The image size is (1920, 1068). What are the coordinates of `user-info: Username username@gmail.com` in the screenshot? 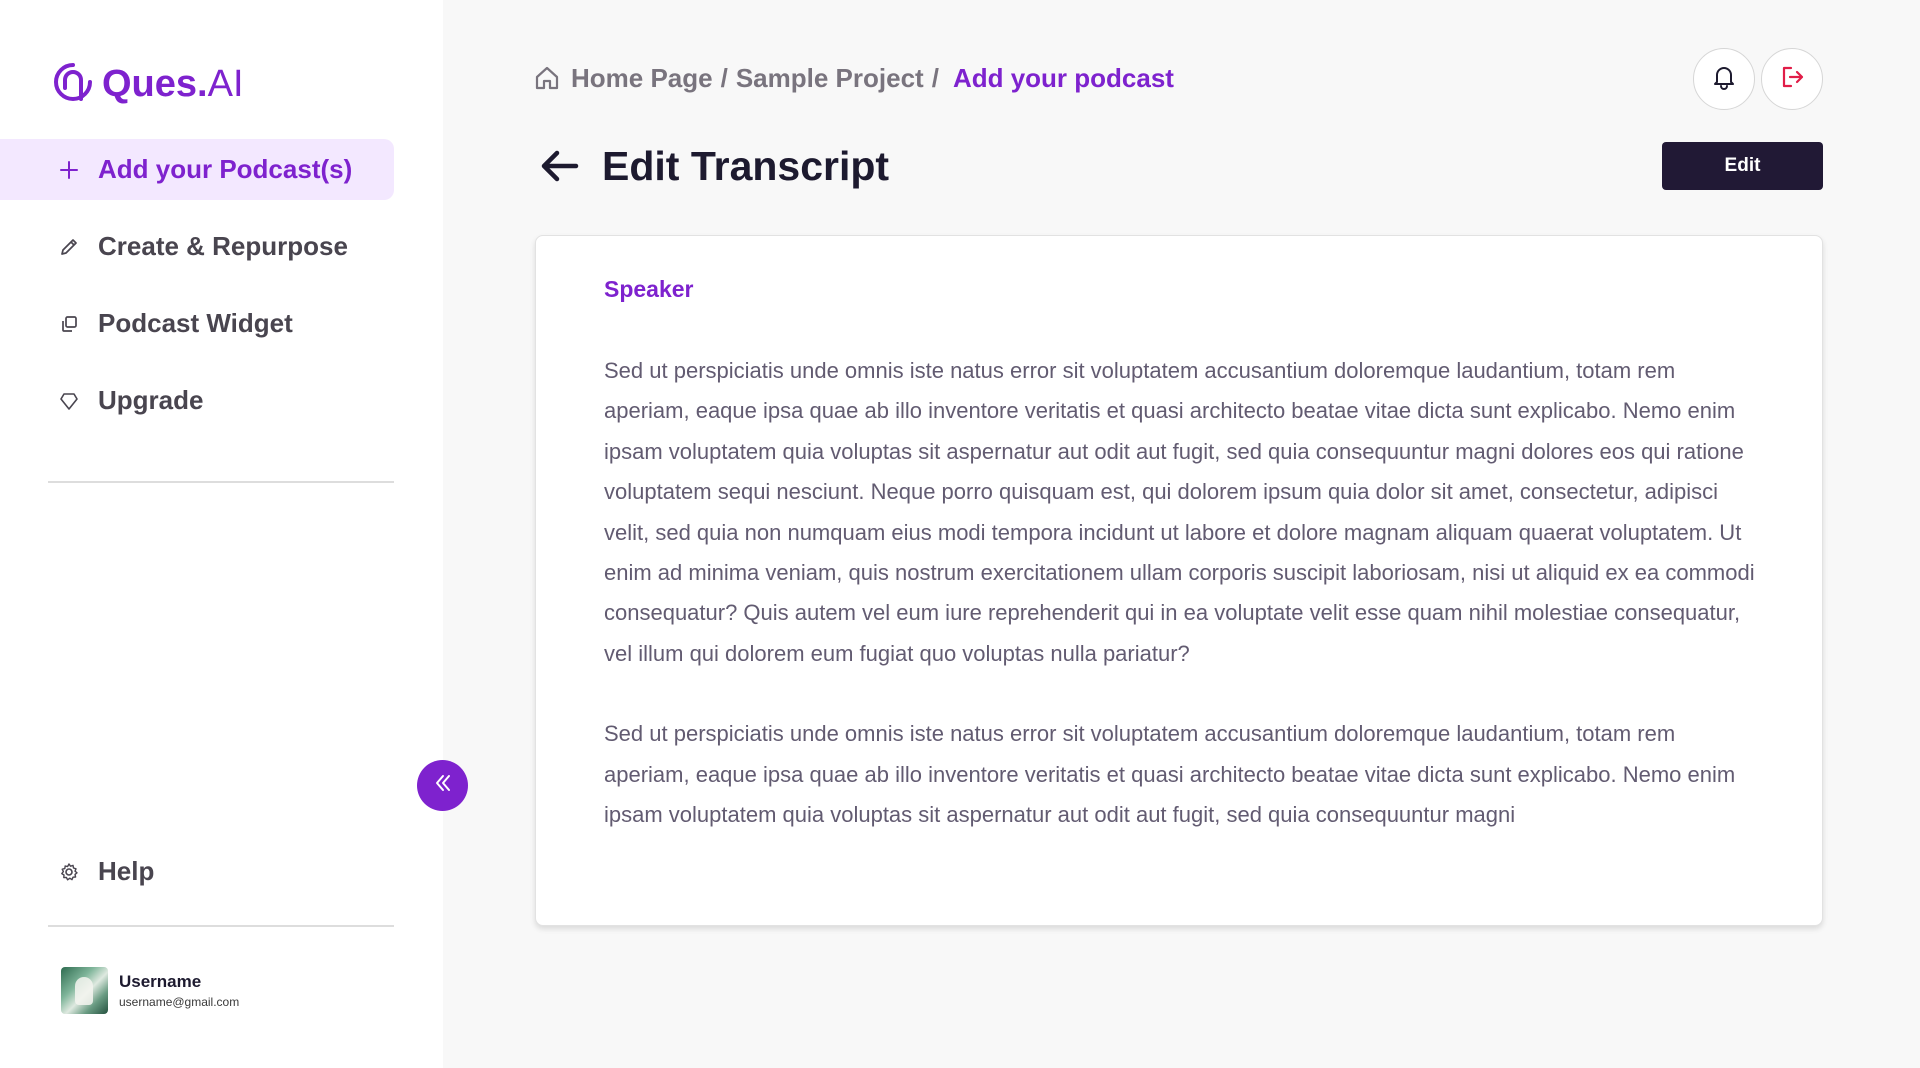 It's located at (179, 991).